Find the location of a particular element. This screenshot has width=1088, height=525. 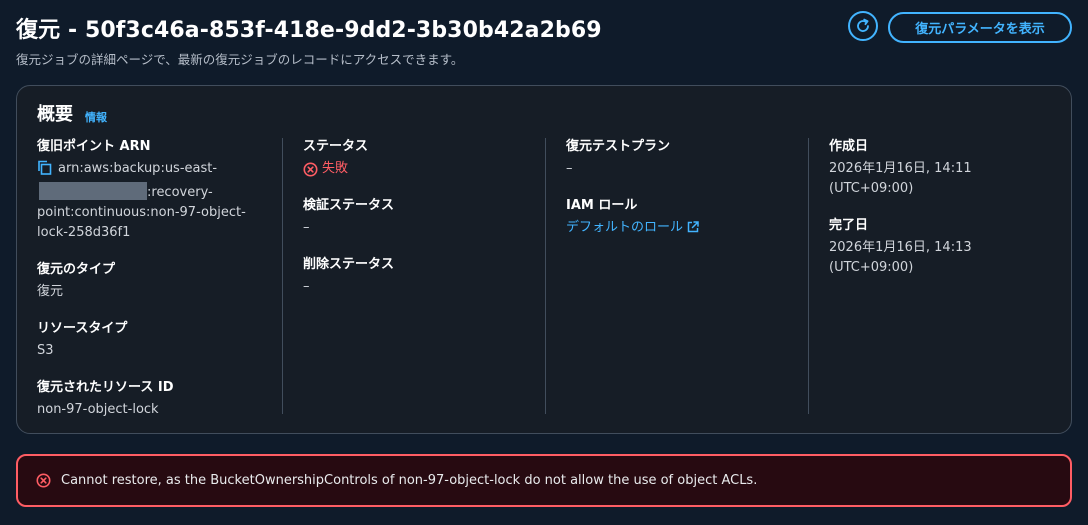

page-subtitle: 復元ジョブの詳細ページで、最新の復元ジョブのレコードにアクセスできます。 is located at coordinates (240, 59).